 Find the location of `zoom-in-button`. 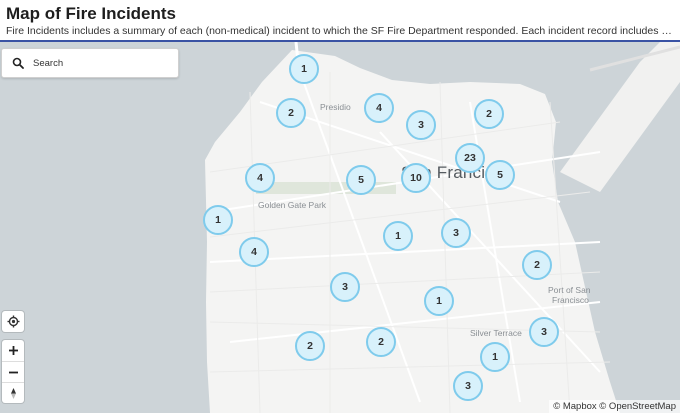

zoom-in-button is located at coordinates (13, 350).